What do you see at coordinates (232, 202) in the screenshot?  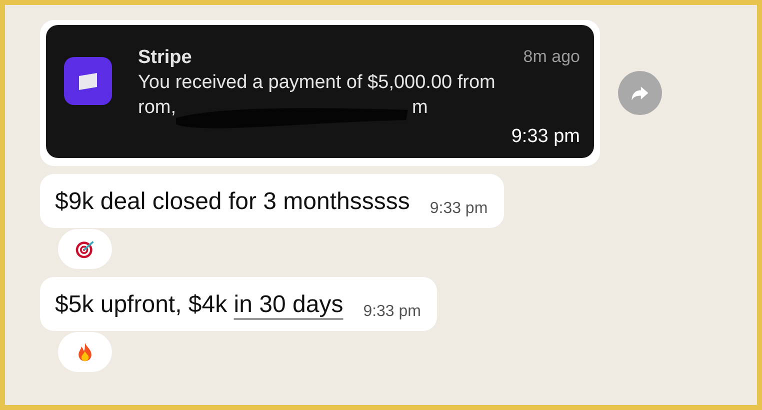 I see `message-text: $9k deal closed for 3 monthsssss` at bounding box center [232, 202].